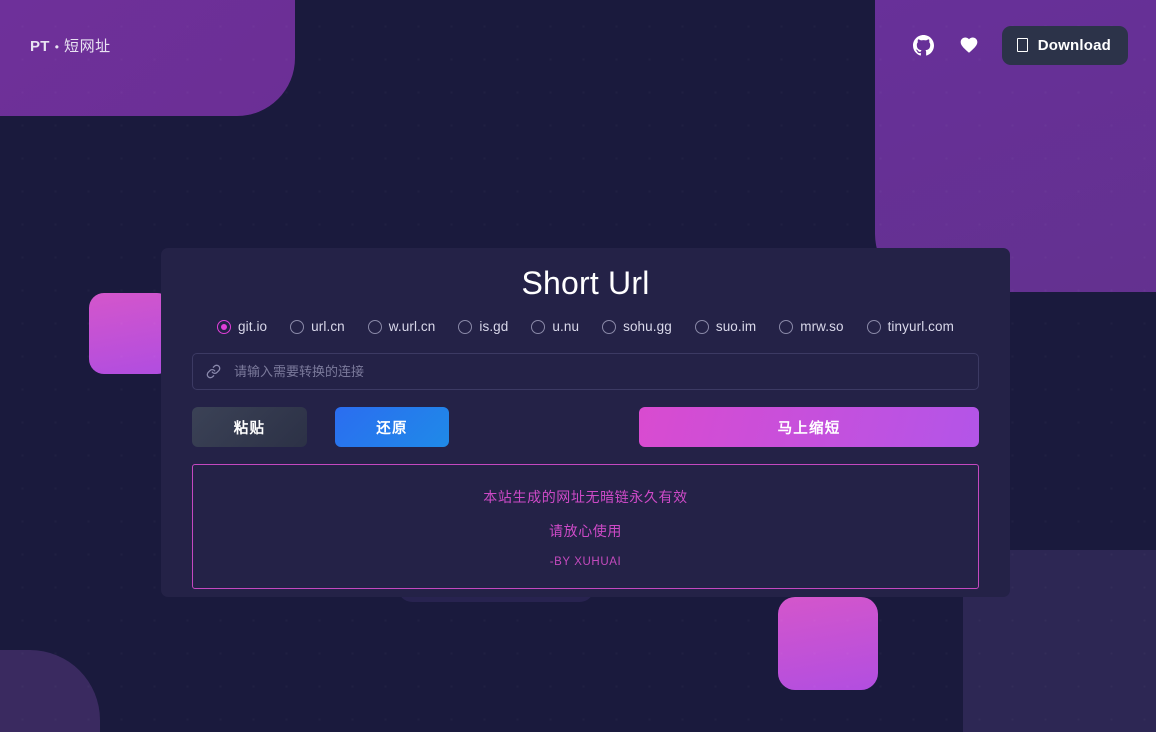  Describe the element at coordinates (647, 326) in the screenshot. I see `provider-label: sohu.gg` at that location.